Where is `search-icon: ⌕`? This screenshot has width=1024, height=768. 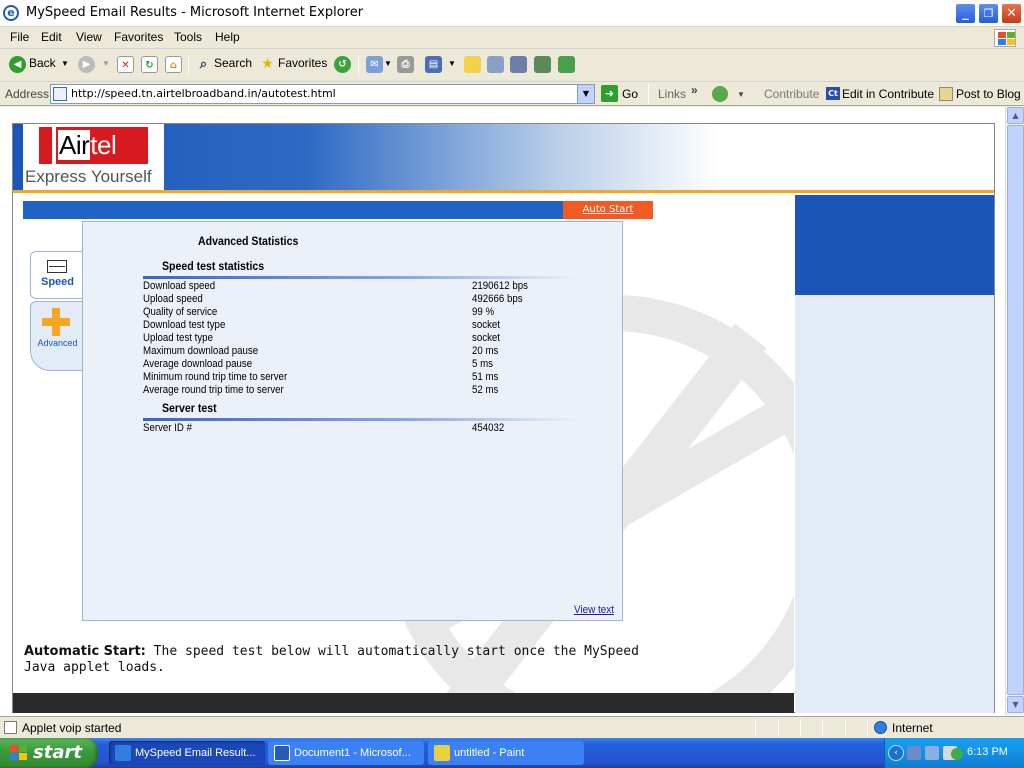 search-icon: ⌕ is located at coordinates (203, 64).